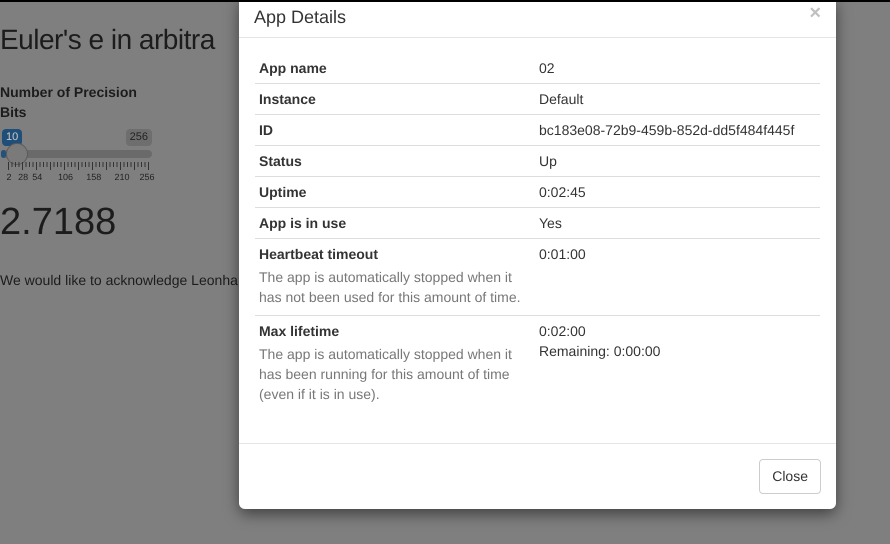 This screenshot has height=544, width=890. What do you see at coordinates (551, 223) in the screenshot?
I see `row-value: Yes` at bounding box center [551, 223].